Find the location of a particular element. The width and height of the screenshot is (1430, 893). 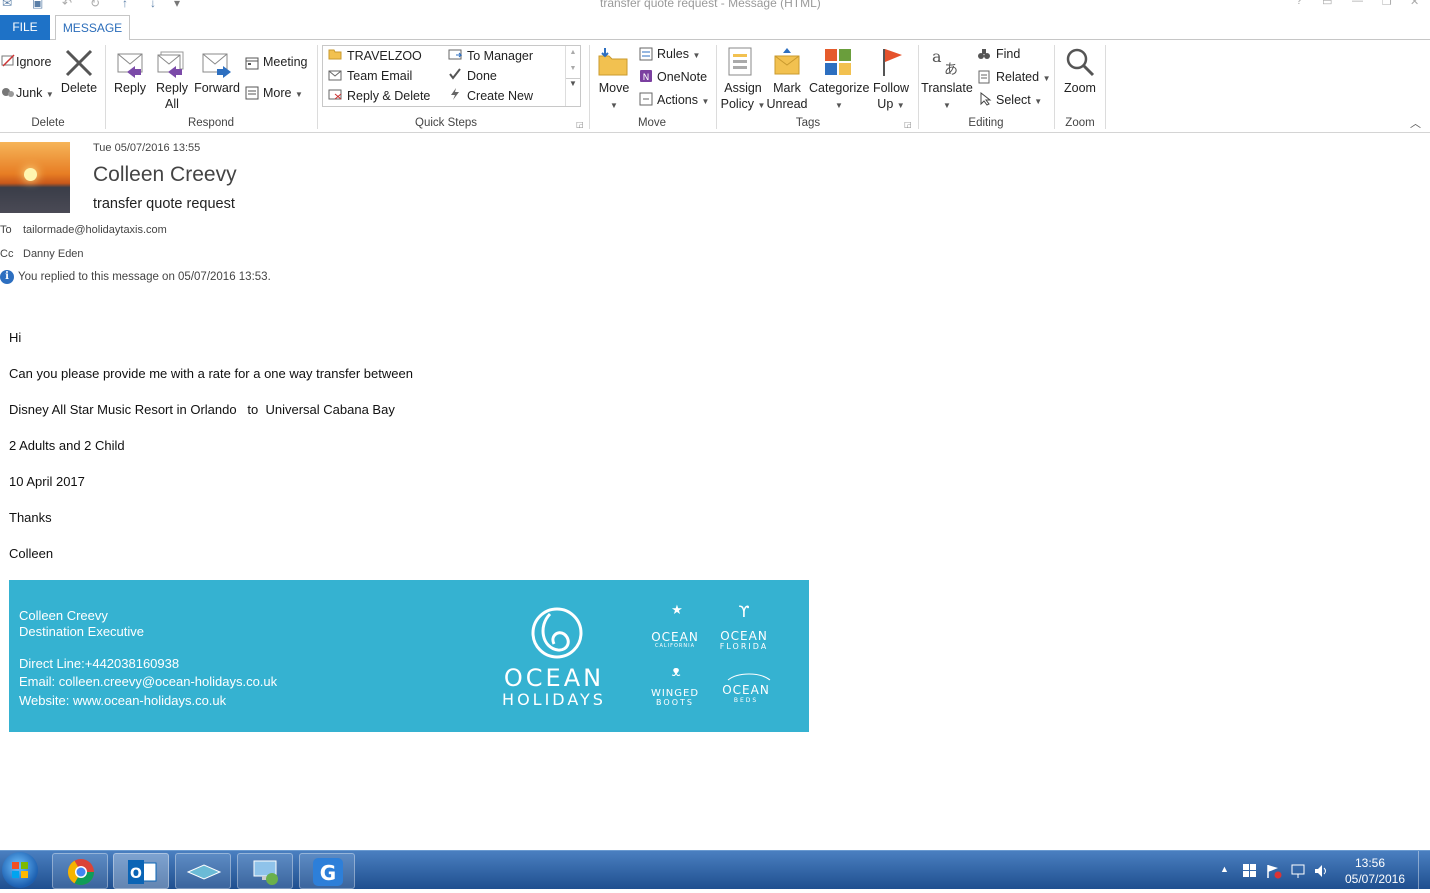

tab-file: FILE is located at coordinates (25, 27).